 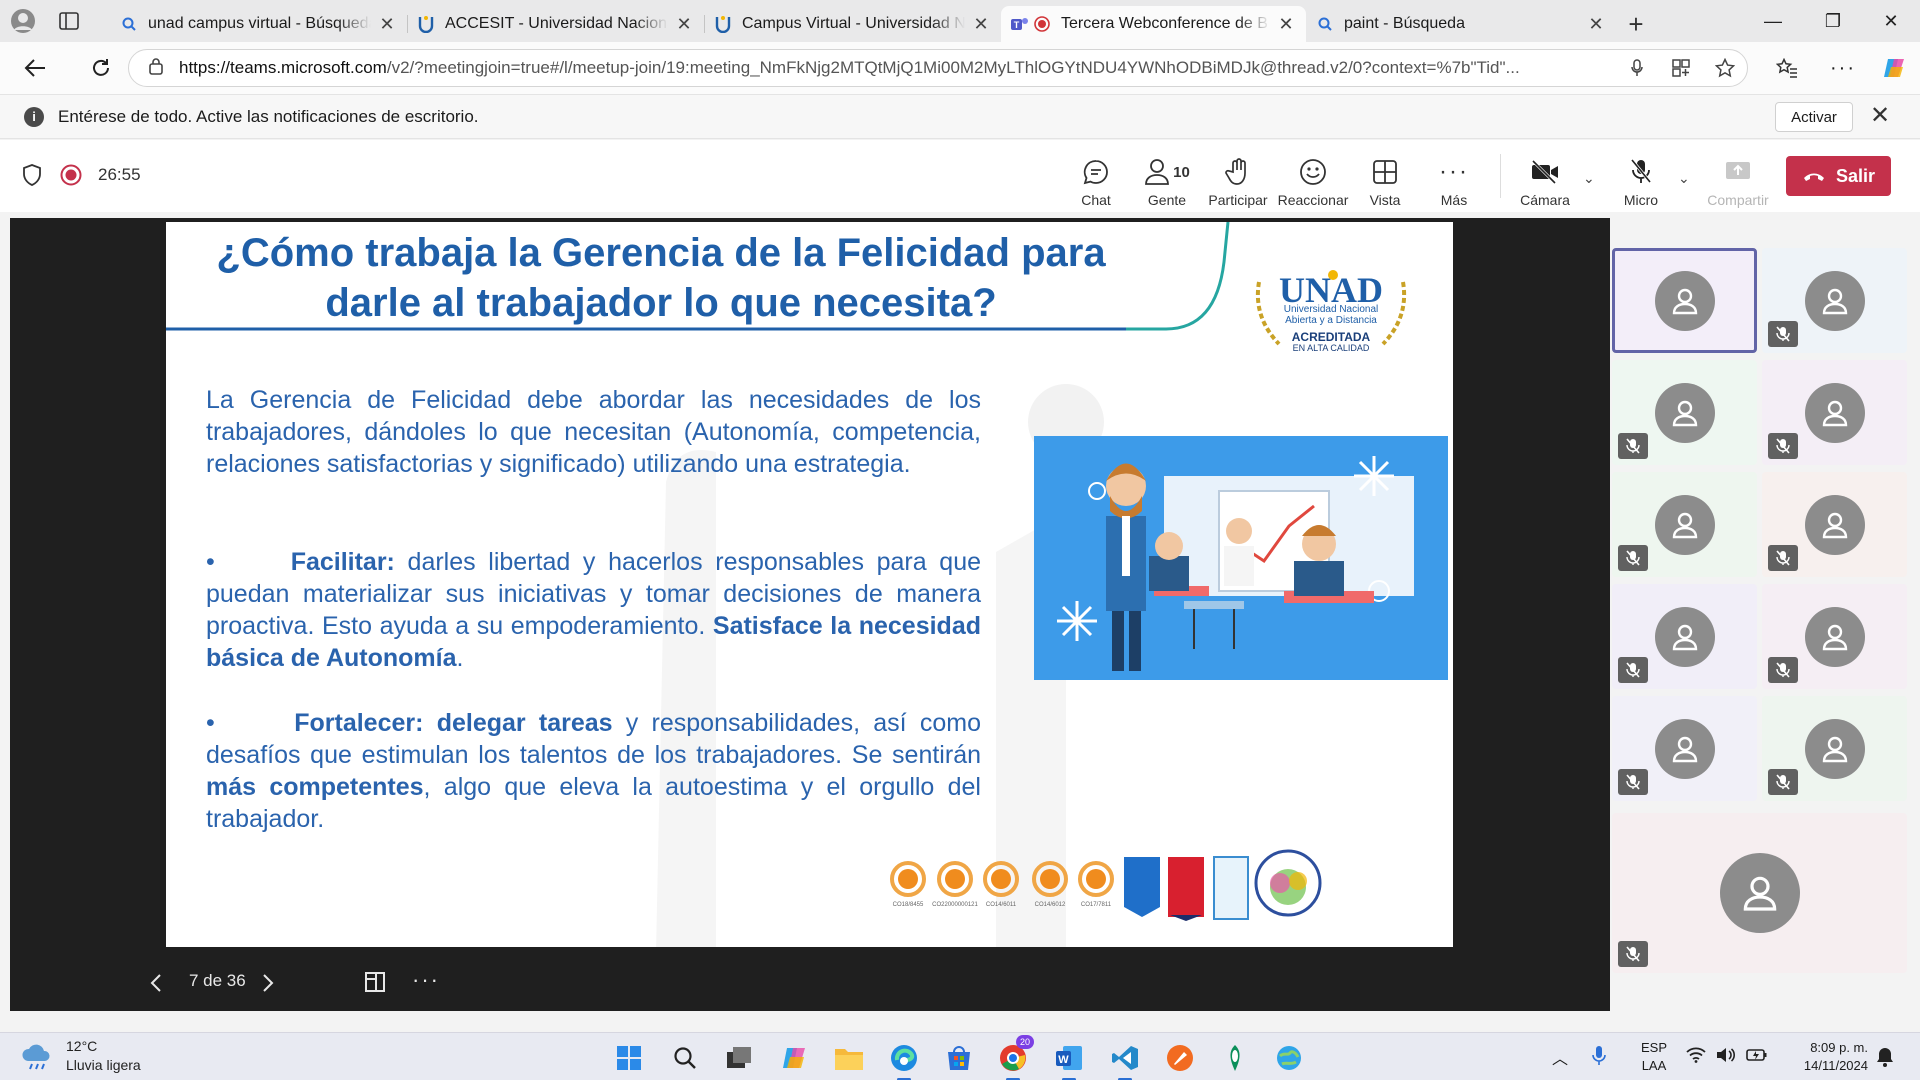 What do you see at coordinates (1096, 180) in the screenshot?
I see `chat-button: Chat` at bounding box center [1096, 180].